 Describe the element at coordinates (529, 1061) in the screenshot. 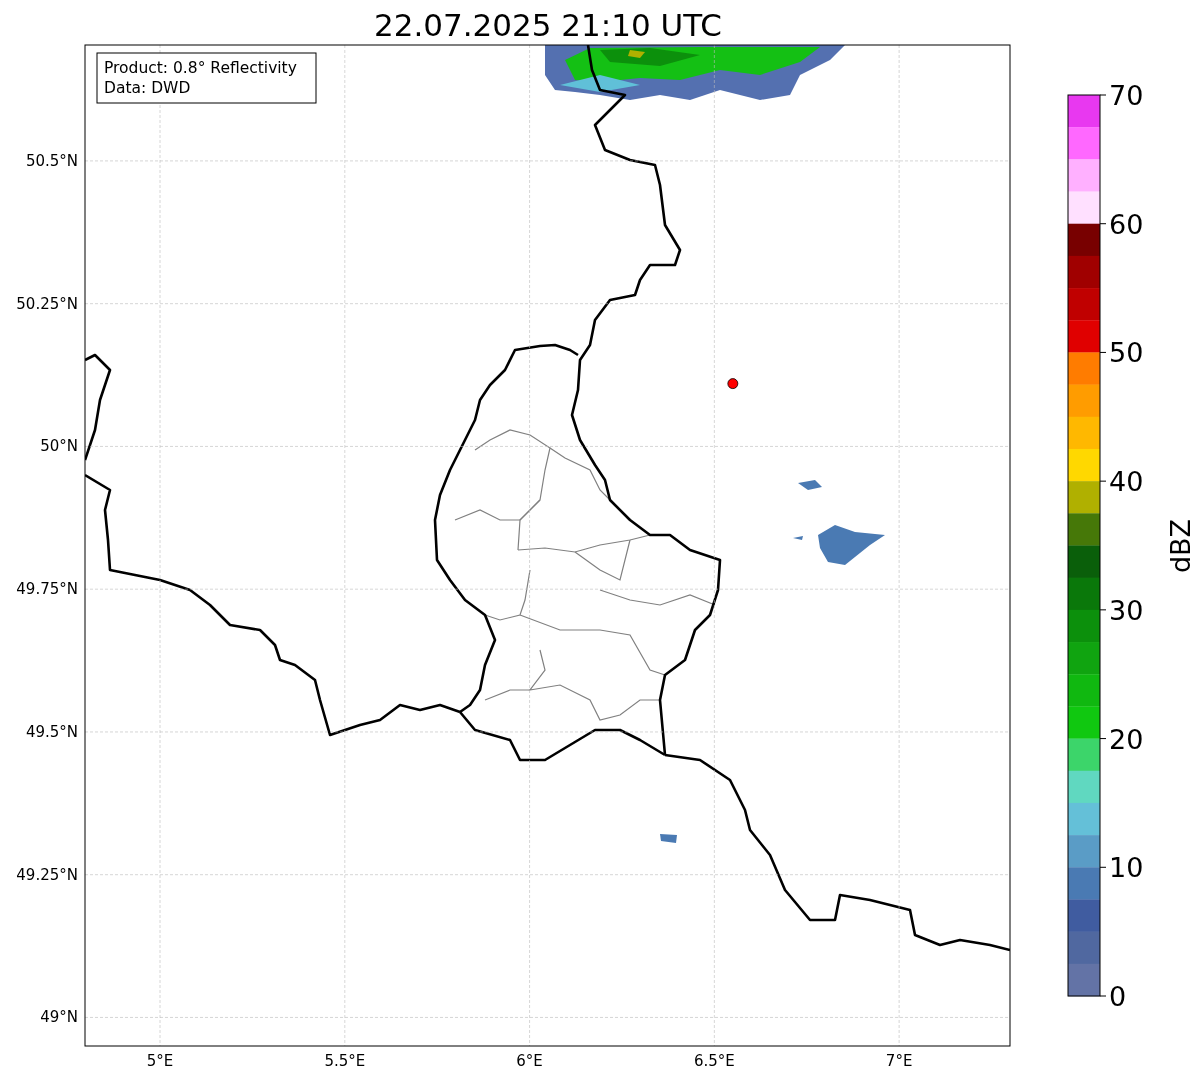

I see `axis-tick-label: 6°E` at that location.